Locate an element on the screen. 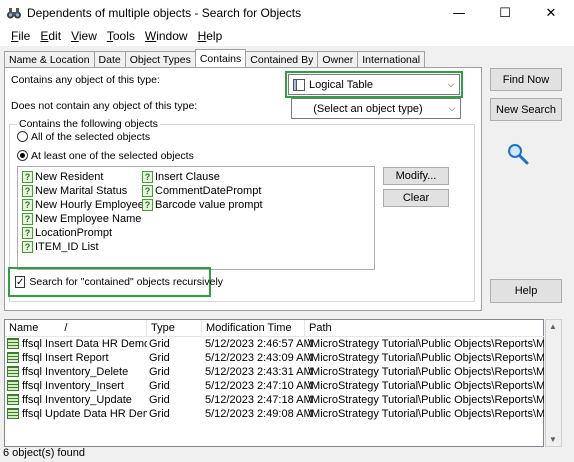  radio-all-label: All of the selected objects is located at coordinates (91, 137).